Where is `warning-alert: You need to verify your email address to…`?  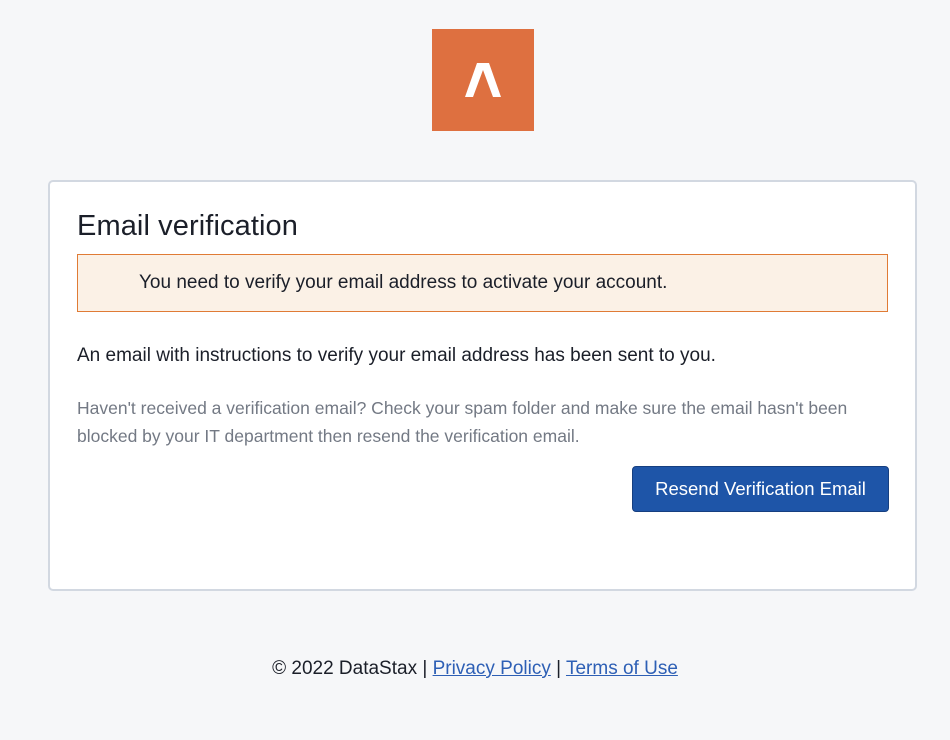
warning-alert: You need to verify your email address to… is located at coordinates (482, 283).